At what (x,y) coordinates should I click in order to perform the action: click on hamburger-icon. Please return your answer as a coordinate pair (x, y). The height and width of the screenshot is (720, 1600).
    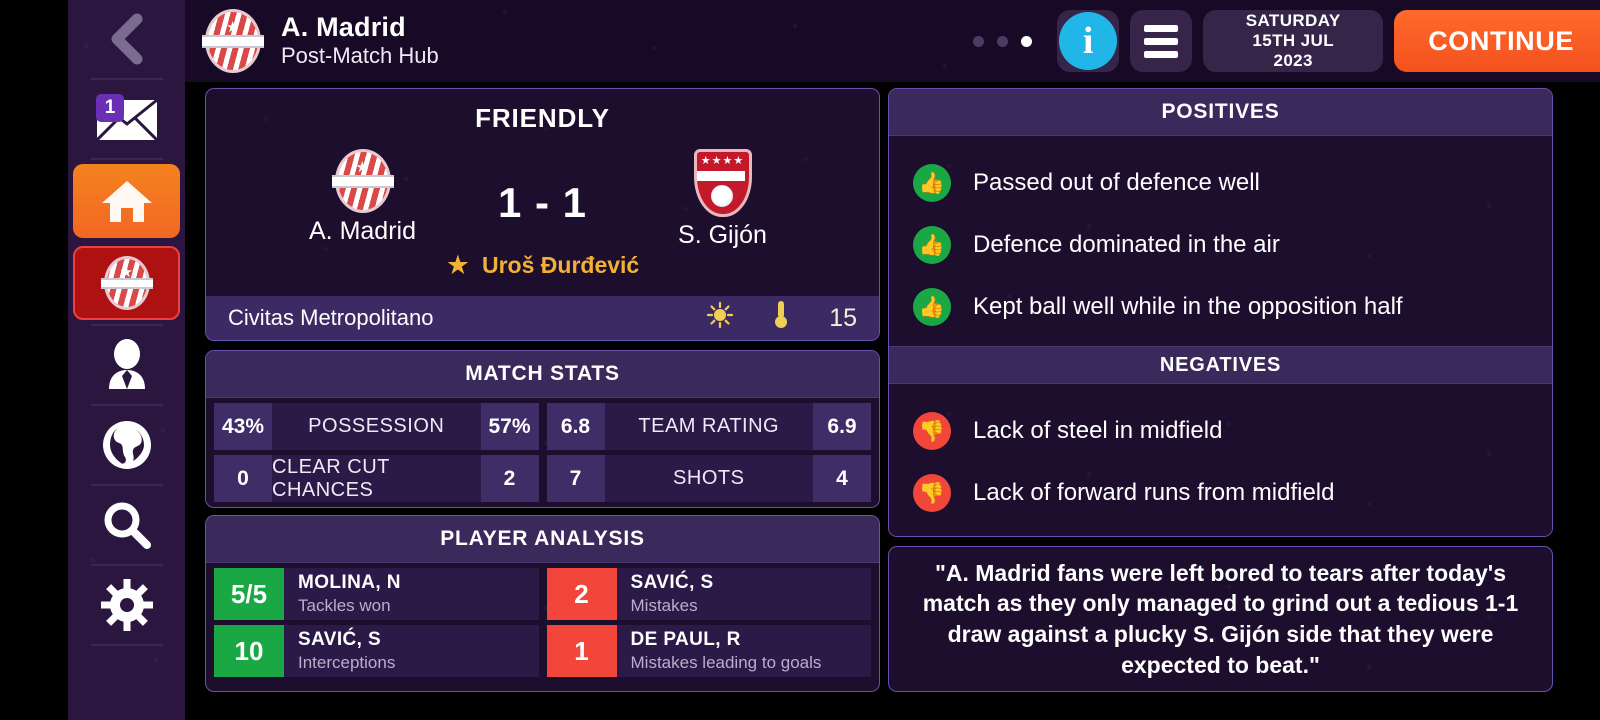
    Looking at the image, I should click on (1161, 41).